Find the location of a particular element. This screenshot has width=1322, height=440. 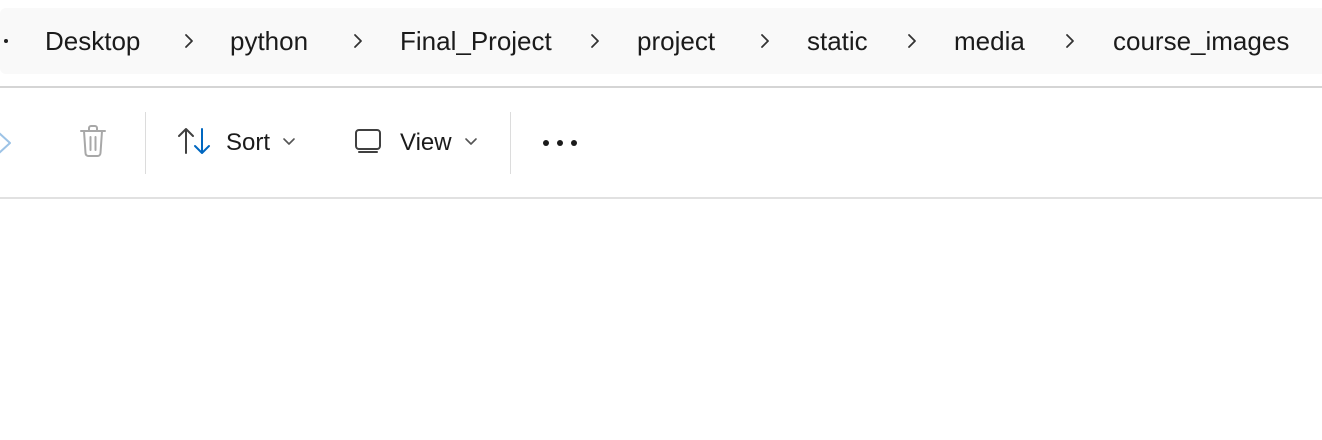

view-button: View is located at coordinates (418, 143).